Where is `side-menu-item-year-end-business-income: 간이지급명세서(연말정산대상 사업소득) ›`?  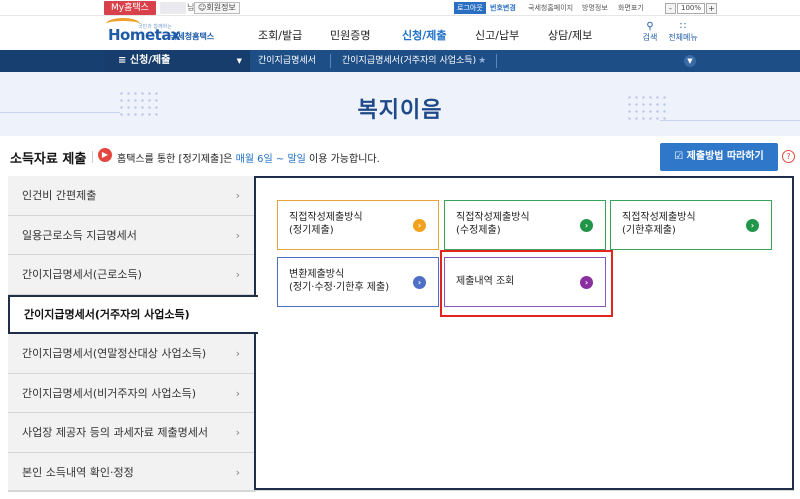 side-menu-item-year-end-business-income: 간이지급명세서(연말정산대상 사업소득) › is located at coordinates (132, 354).